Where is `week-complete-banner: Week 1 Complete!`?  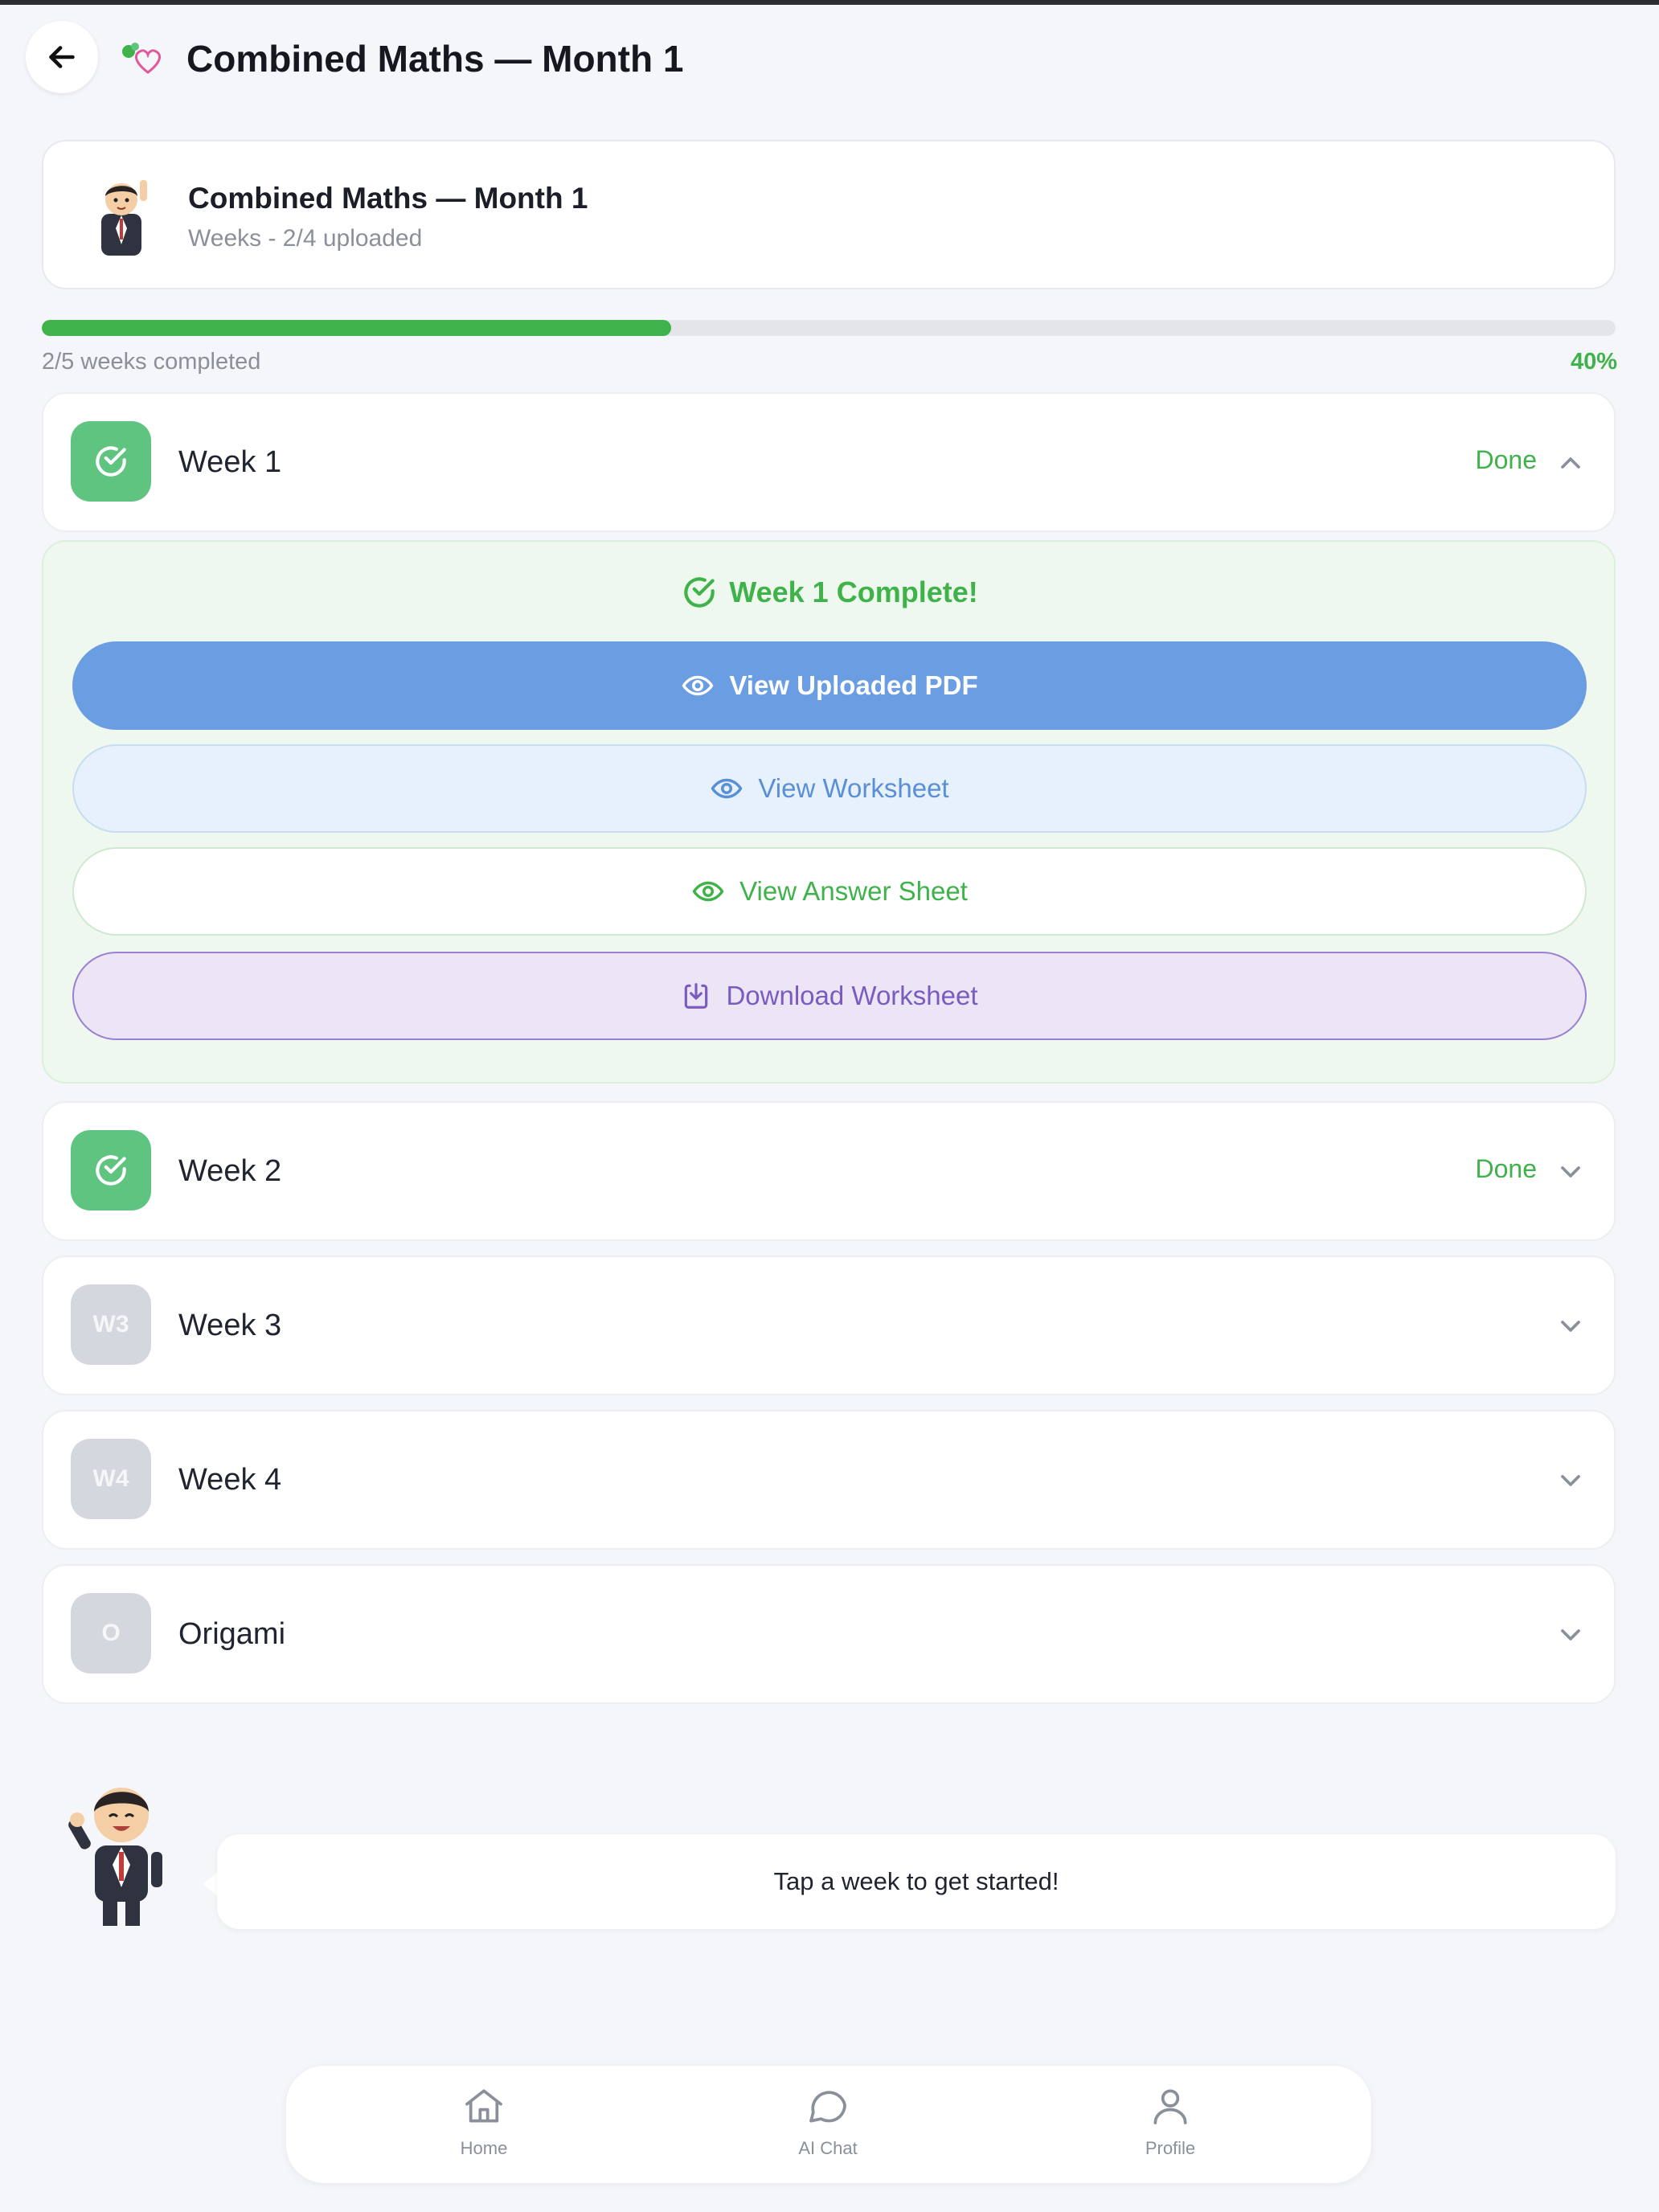
week-complete-banner: Week 1 Complete! is located at coordinates (828, 592).